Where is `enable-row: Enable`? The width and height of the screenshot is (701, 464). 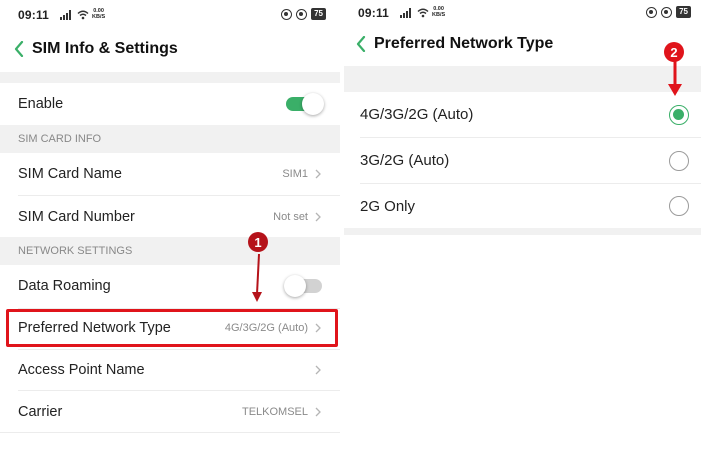
enable-row: Enable is located at coordinates (170, 104).